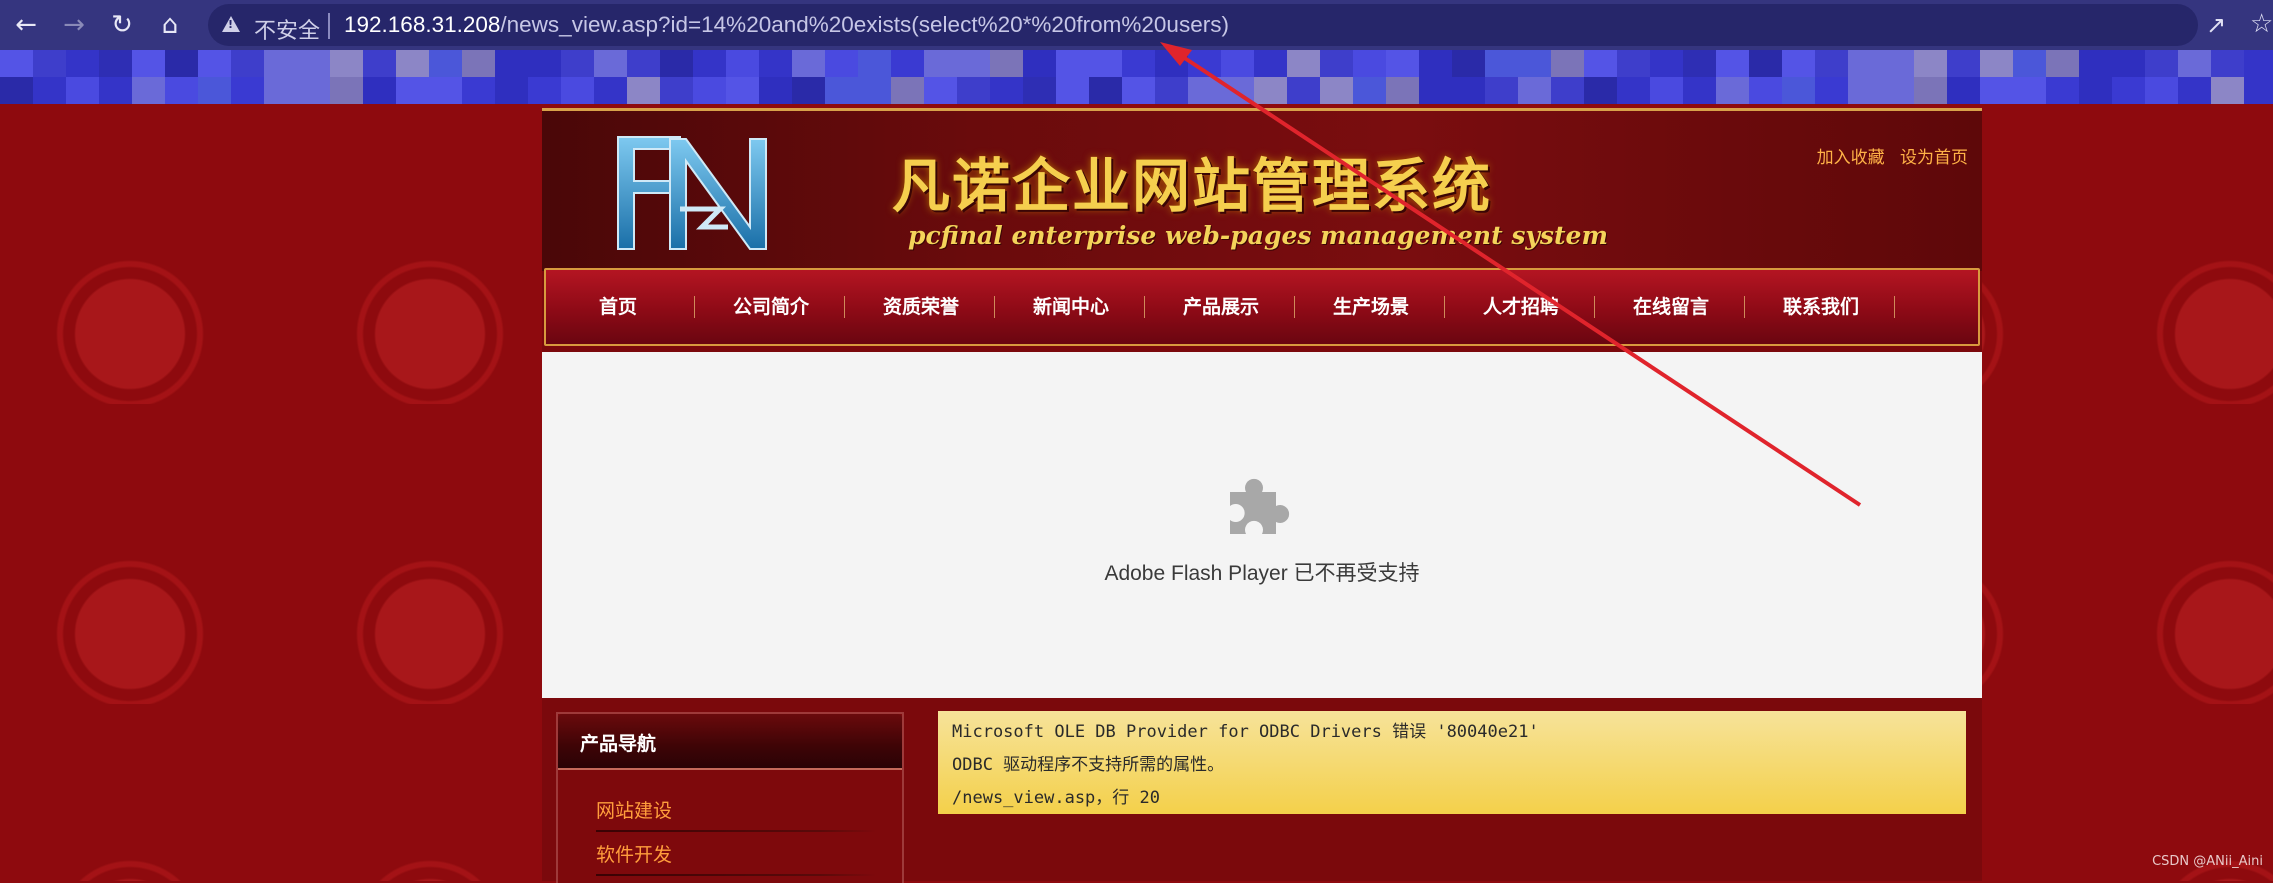 Image resolution: width=2273 pixels, height=883 pixels. What do you see at coordinates (74, 25) in the screenshot?
I see `forward-icon: →` at bounding box center [74, 25].